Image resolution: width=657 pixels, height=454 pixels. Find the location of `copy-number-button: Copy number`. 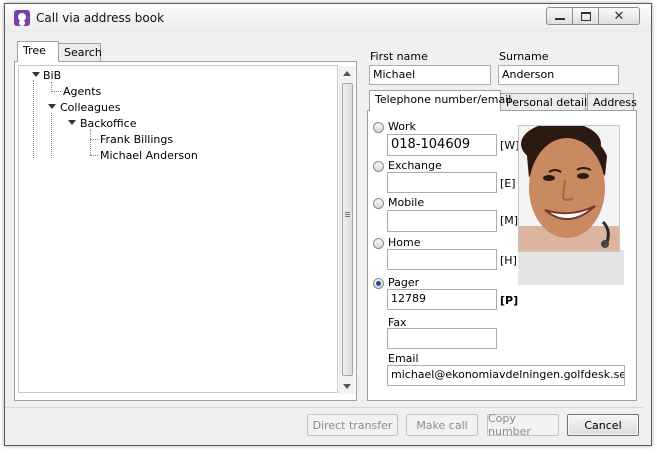

copy-number-button: Copy number is located at coordinates (523, 425).